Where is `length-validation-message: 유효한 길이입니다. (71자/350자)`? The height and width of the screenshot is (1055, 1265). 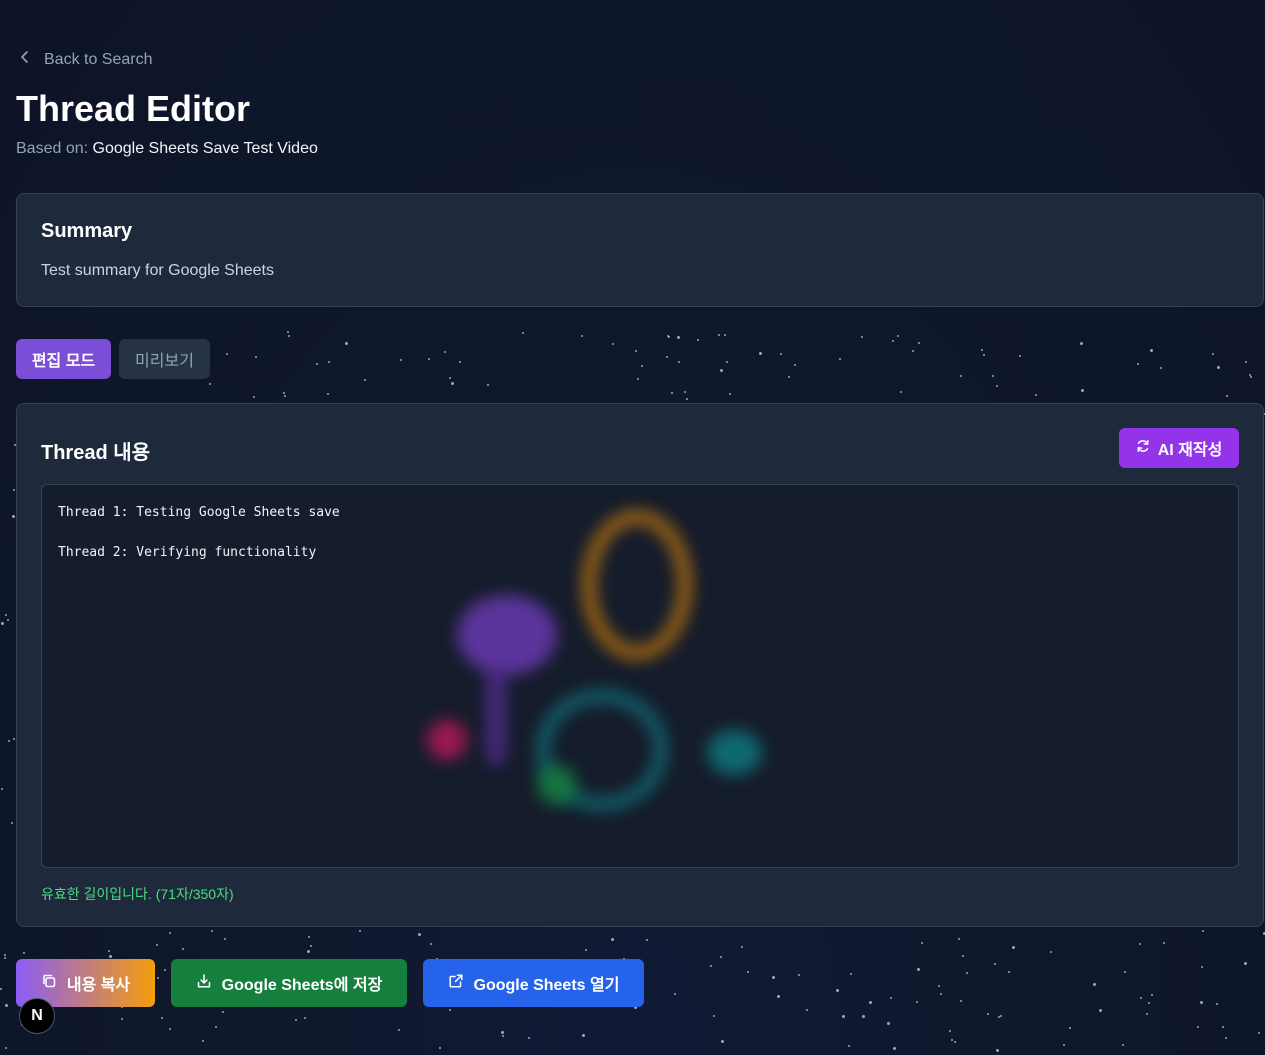 length-validation-message: 유효한 길이입니다. (71자/350자) is located at coordinates (137, 894).